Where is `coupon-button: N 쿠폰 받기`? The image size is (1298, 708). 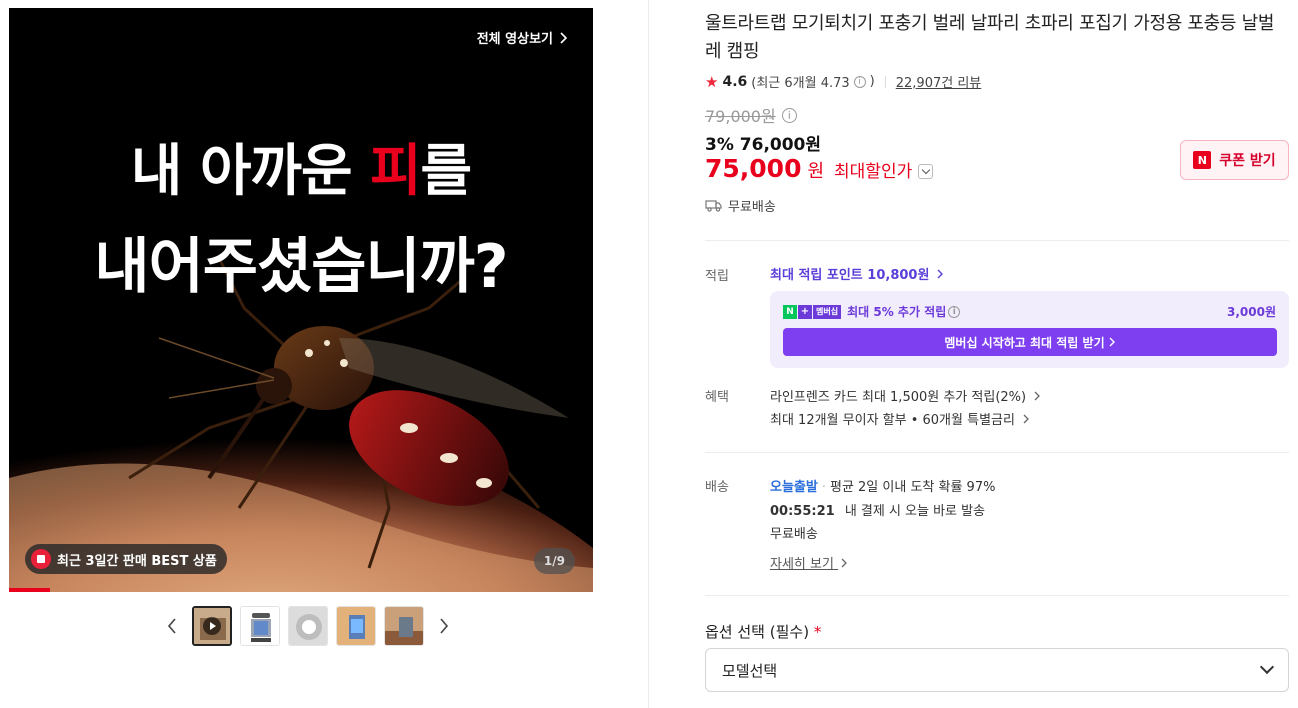
coupon-button: N 쿠폰 받기 is located at coordinates (1234, 160).